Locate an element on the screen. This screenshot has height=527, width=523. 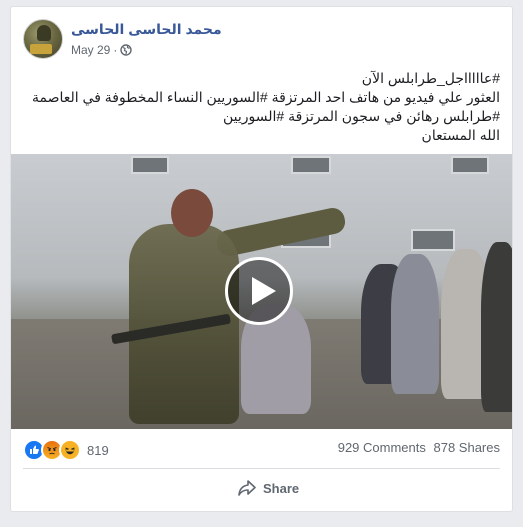
author-name: محمد الحاسى الحاسى is located at coordinates (146, 29).